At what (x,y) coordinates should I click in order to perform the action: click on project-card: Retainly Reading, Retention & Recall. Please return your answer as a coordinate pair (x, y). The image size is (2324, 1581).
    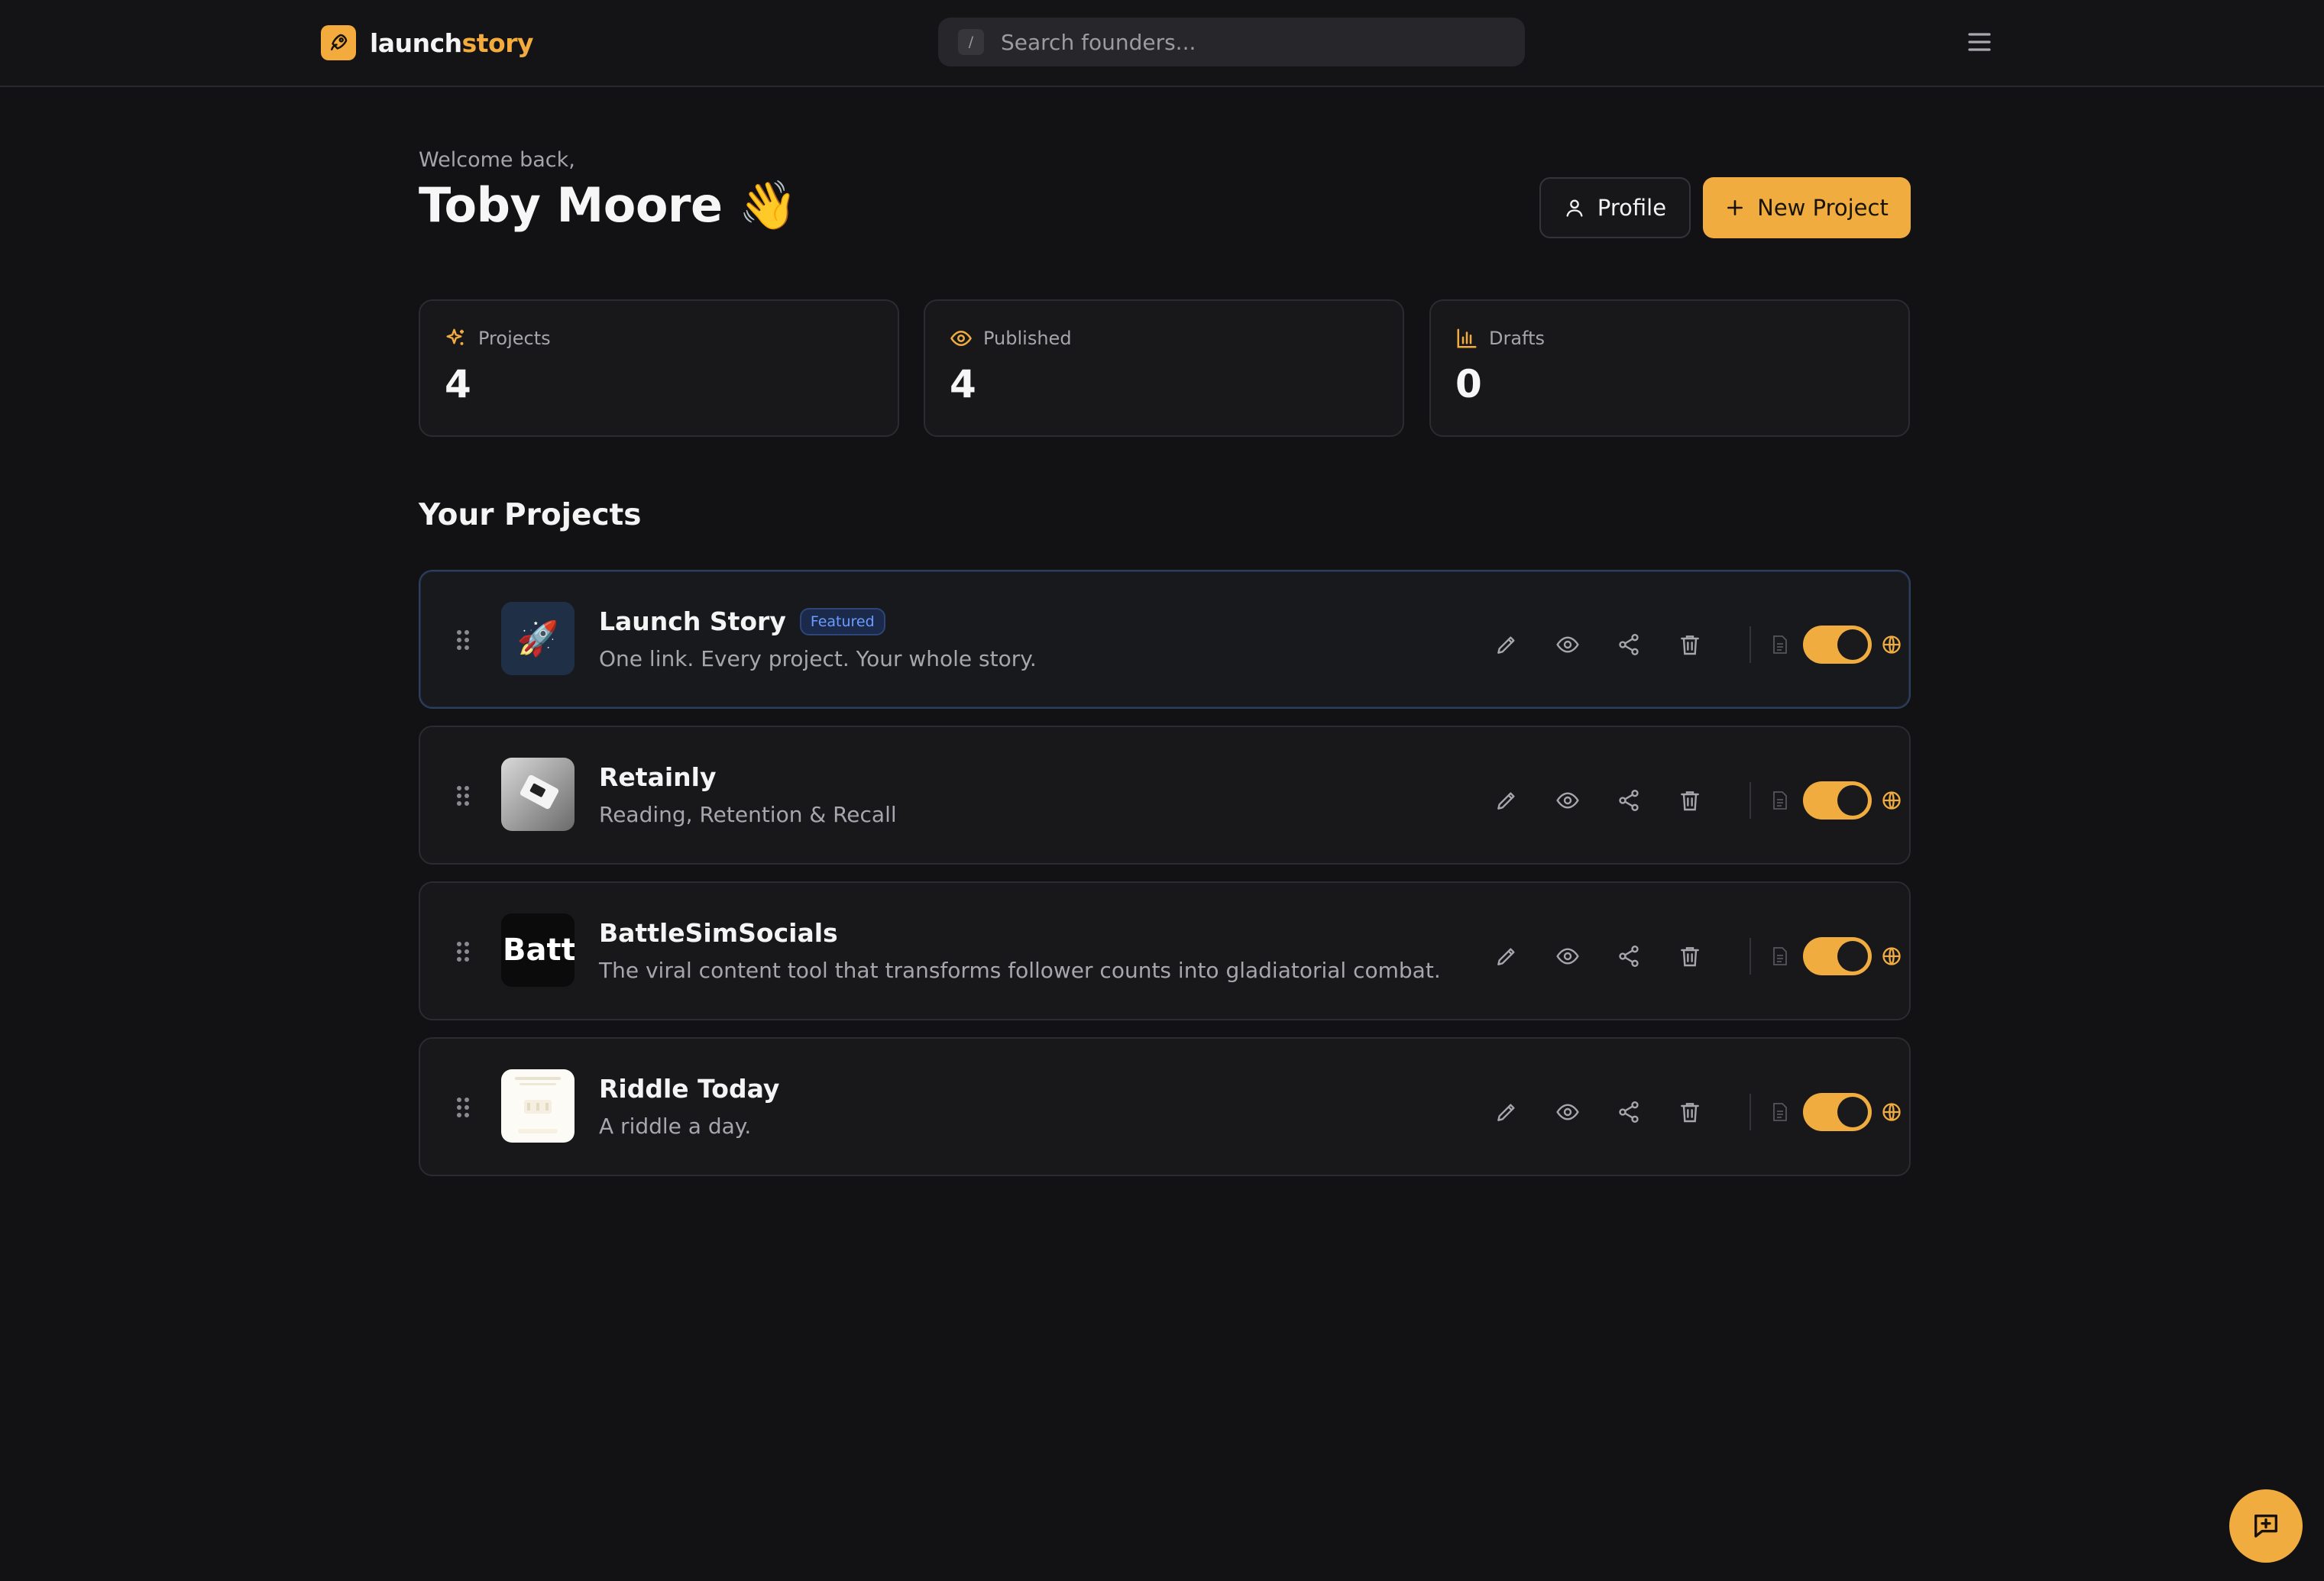
    Looking at the image, I should click on (1165, 795).